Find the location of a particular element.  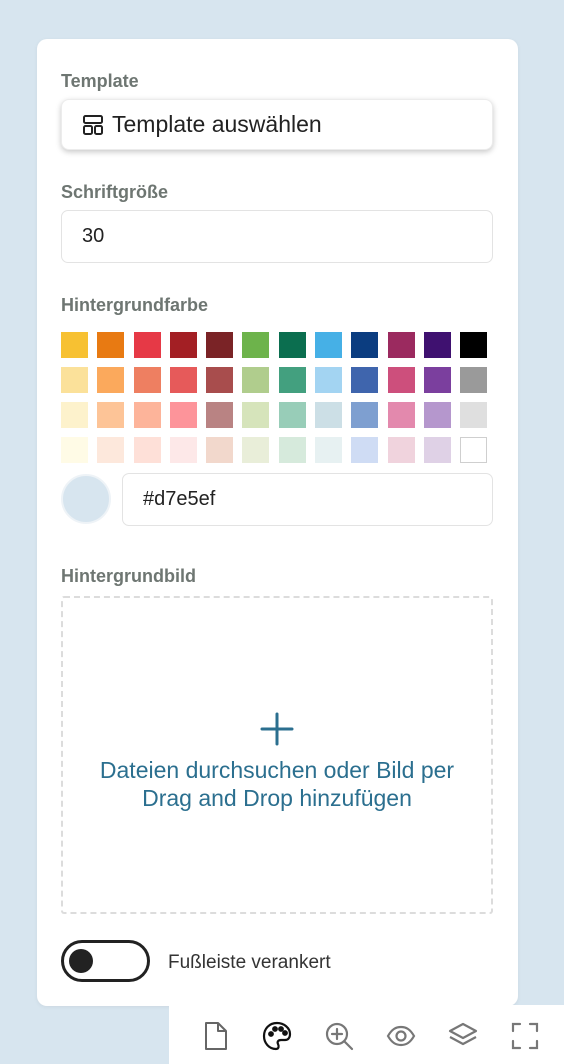

template-select-label: Template auswählen is located at coordinates (217, 124).